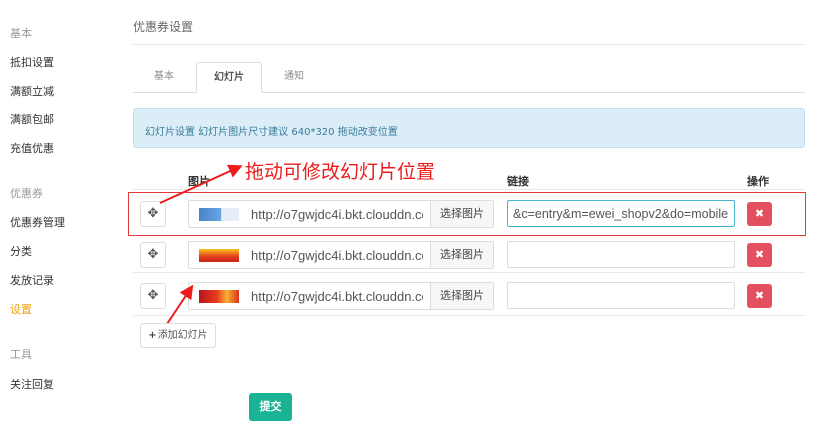 This screenshot has height=432, width=827. Describe the element at coordinates (21, 309) in the screenshot. I see `sidebar-item-settings: 设置` at that location.